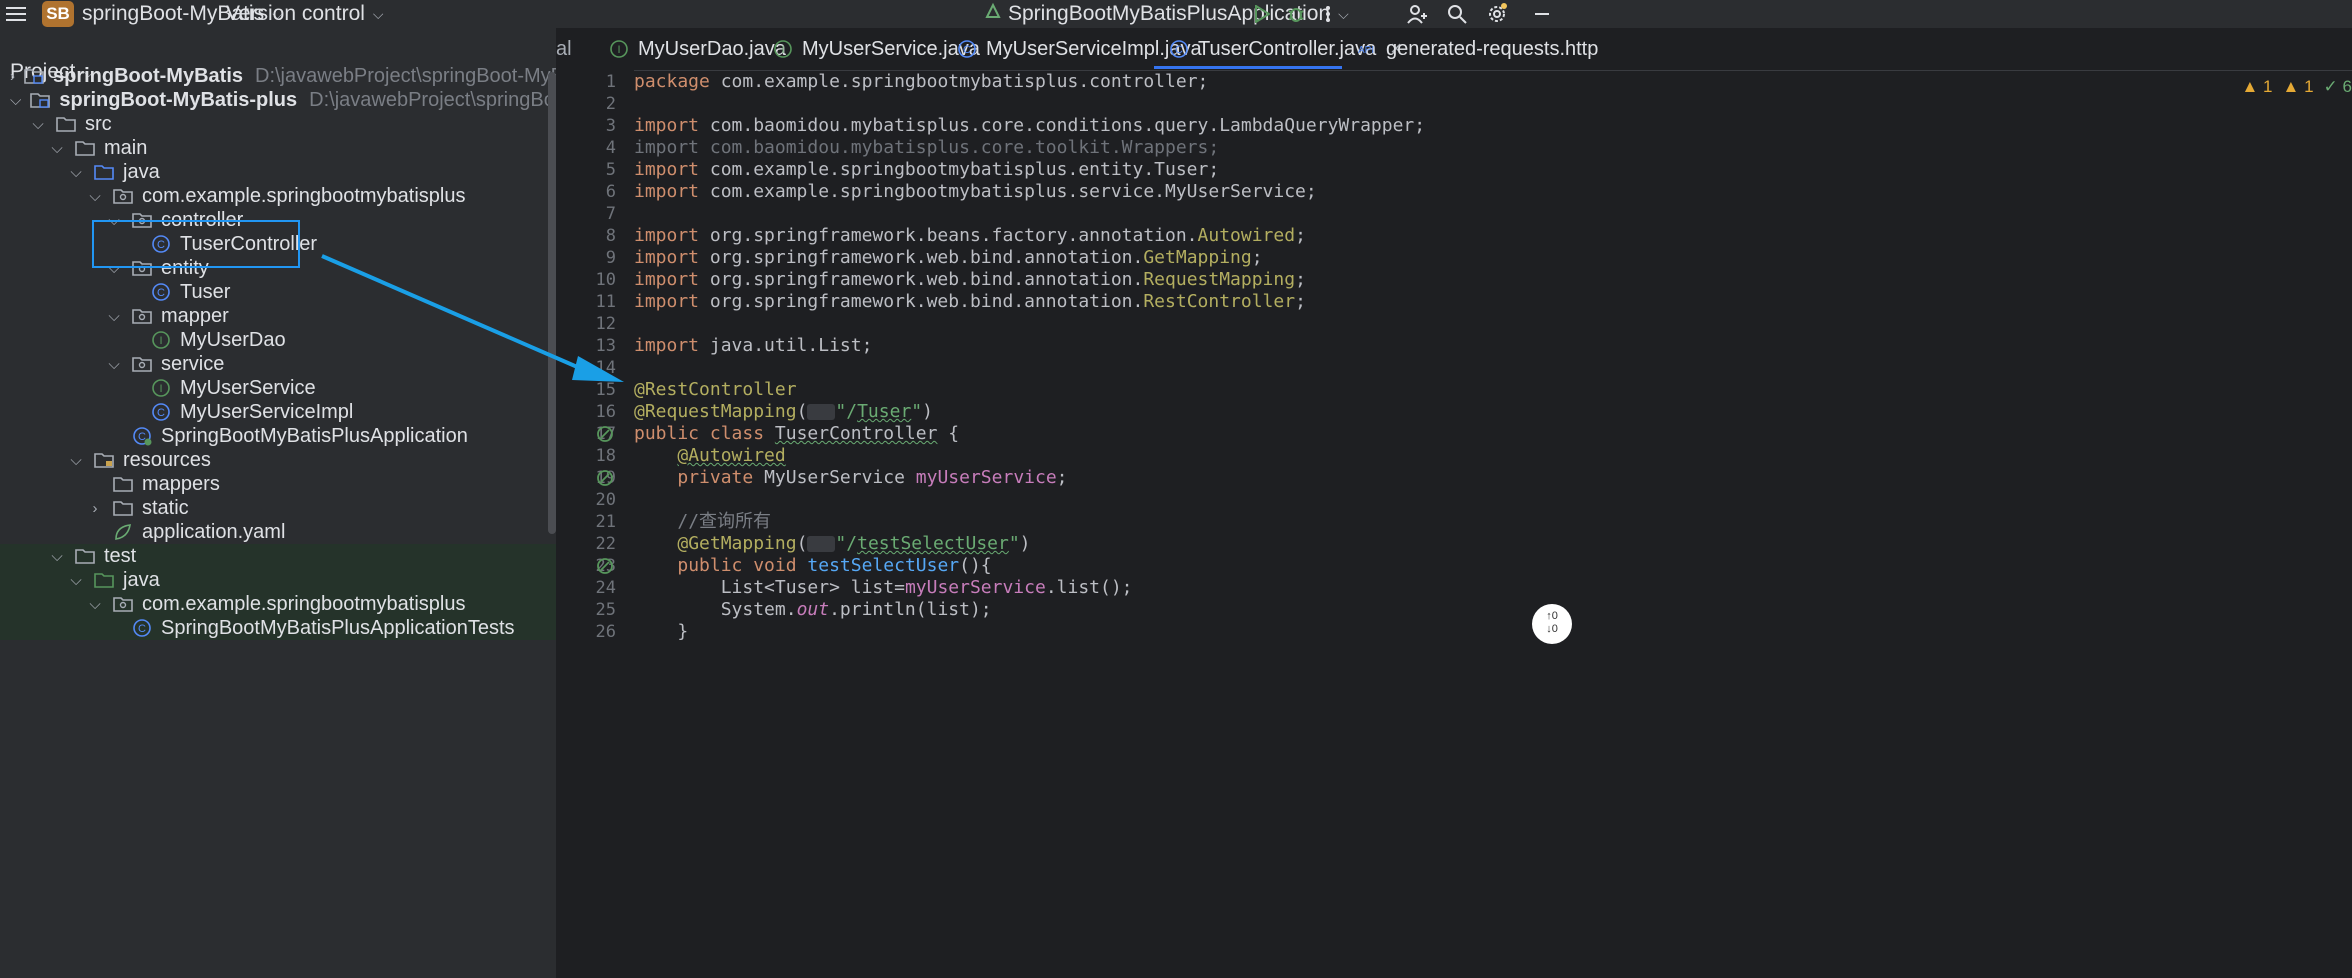 This screenshot has height=978, width=2352. What do you see at coordinates (1477, 49) in the screenshot?
I see `editor-tab: API generated-requests.http` at bounding box center [1477, 49].